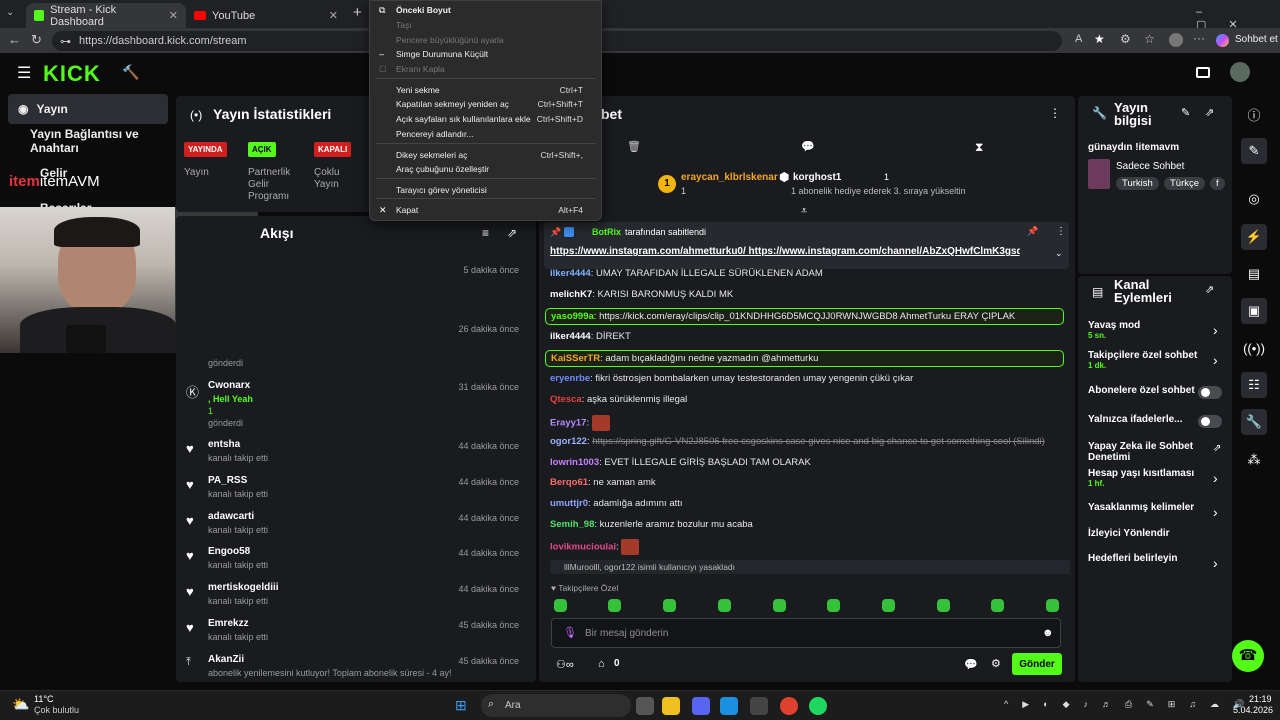 This screenshot has width=1280, height=720. I want to click on collapse-icon: ⩡, so click(804, 211).